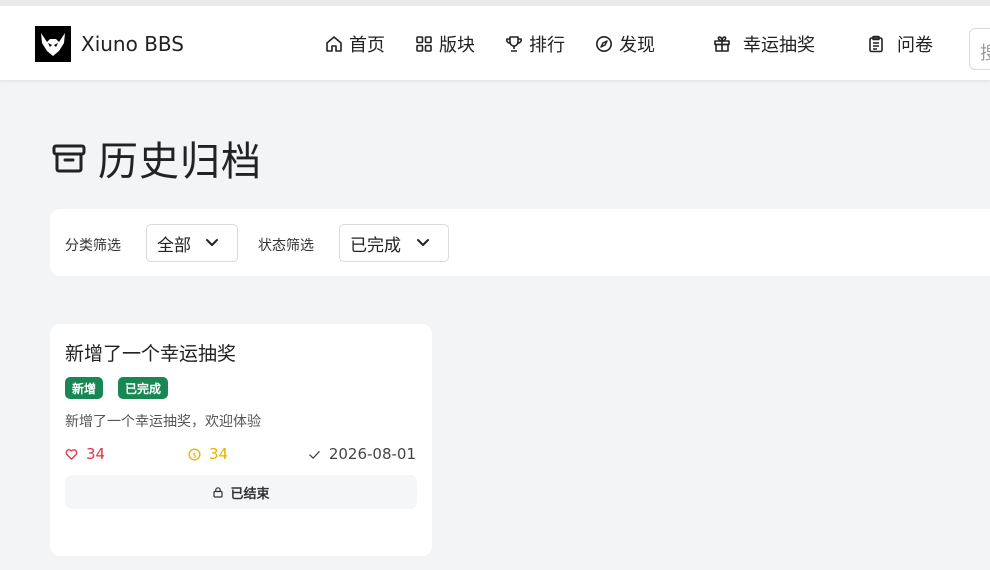 This screenshot has height=570, width=990. What do you see at coordinates (722, 44) in the screenshot?
I see `gift-icon` at bounding box center [722, 44].